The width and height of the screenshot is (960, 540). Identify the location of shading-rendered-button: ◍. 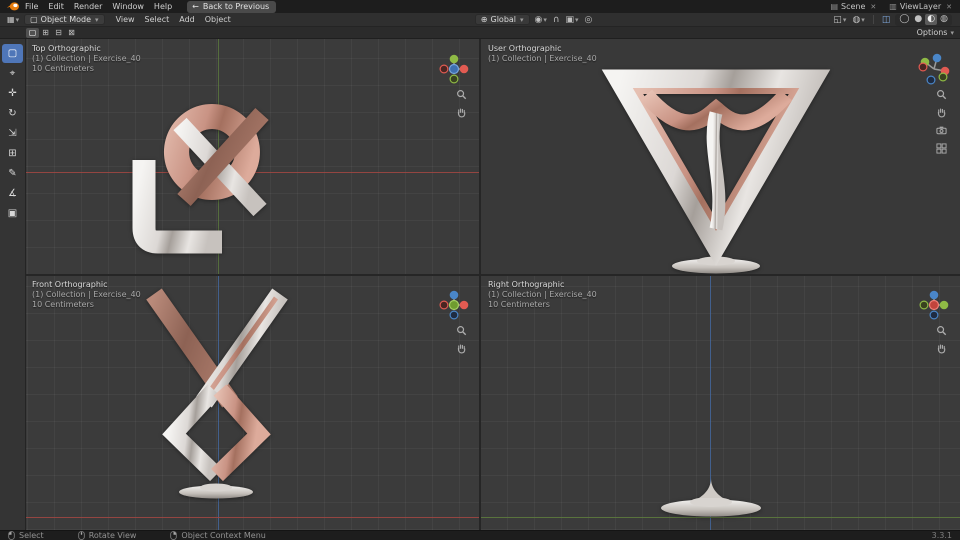
(944, 19).